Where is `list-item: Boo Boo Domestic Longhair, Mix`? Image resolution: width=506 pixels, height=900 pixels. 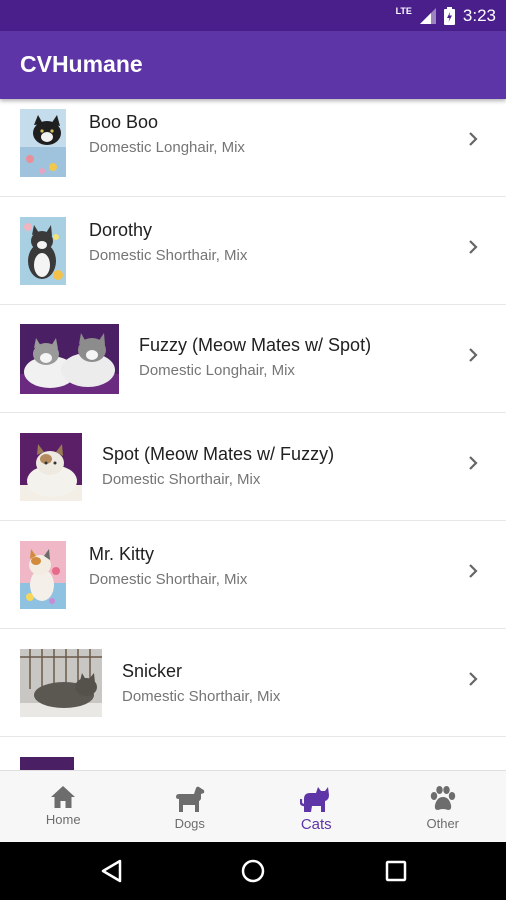
list-item: Boo Boo Domestic Longhair, Mix is located at coordinates (253, 148).